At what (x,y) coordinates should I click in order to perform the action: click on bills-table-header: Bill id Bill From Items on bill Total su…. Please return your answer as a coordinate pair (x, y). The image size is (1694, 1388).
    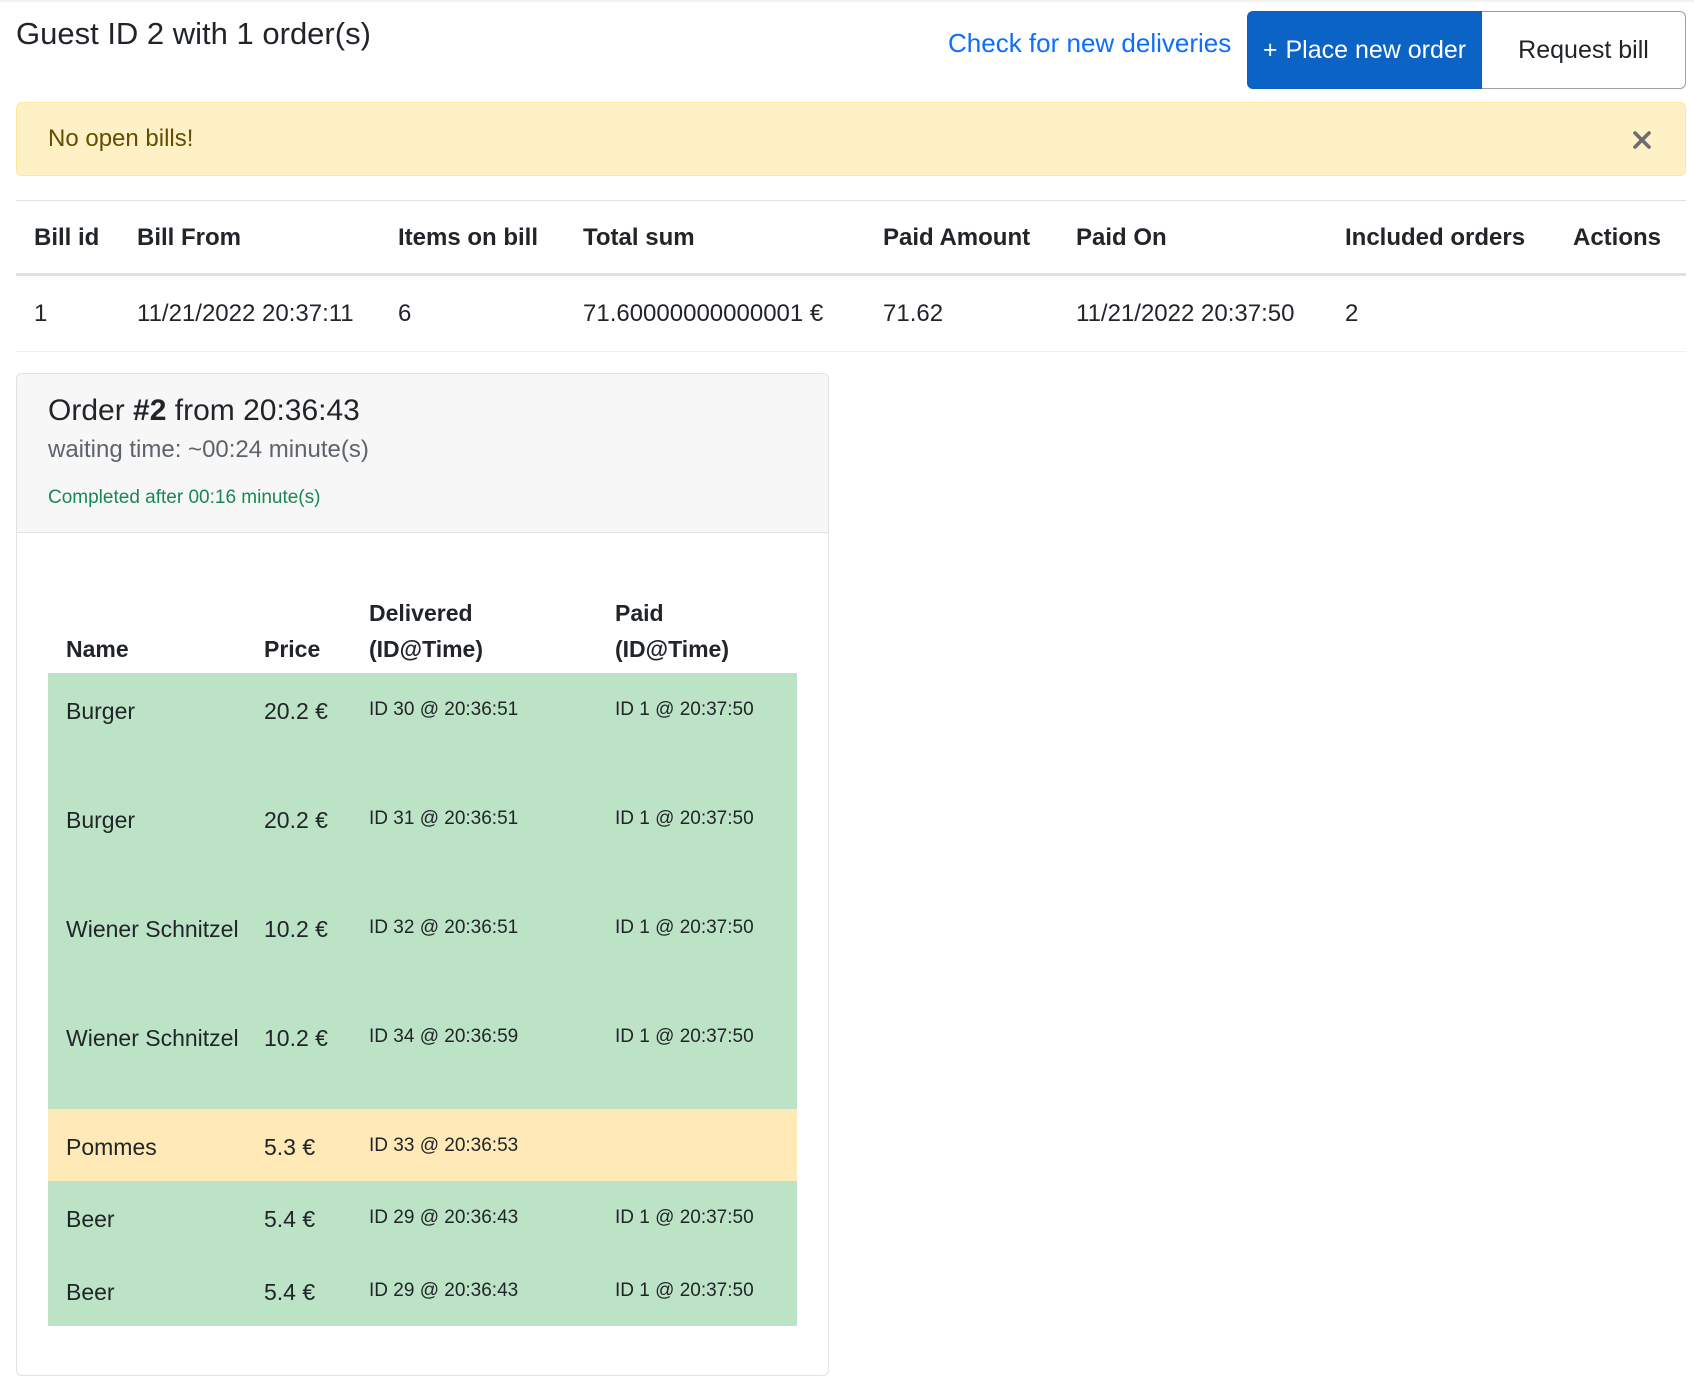
    Looking at the image, I should click on (851, 238).